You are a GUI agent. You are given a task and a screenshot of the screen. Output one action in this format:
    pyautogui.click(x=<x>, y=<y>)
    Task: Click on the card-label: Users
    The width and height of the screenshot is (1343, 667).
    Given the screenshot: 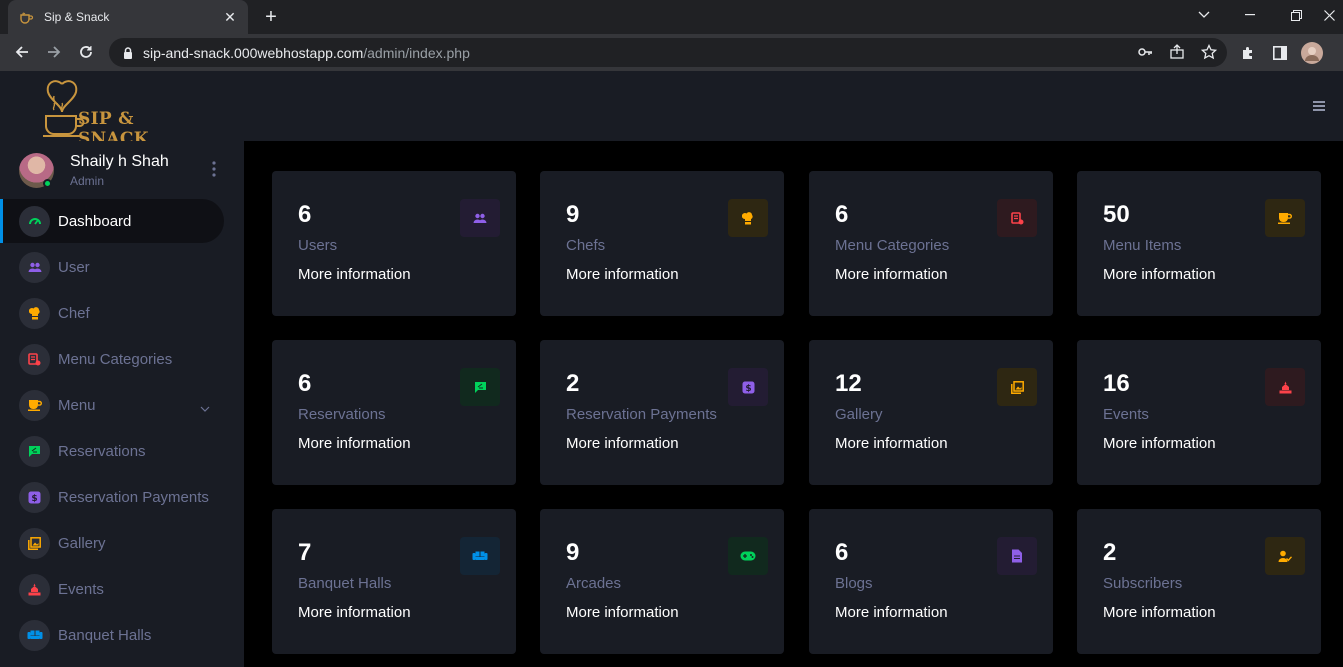 What is the action you would take?
    pyautogui.click(x=318, y=245)
    